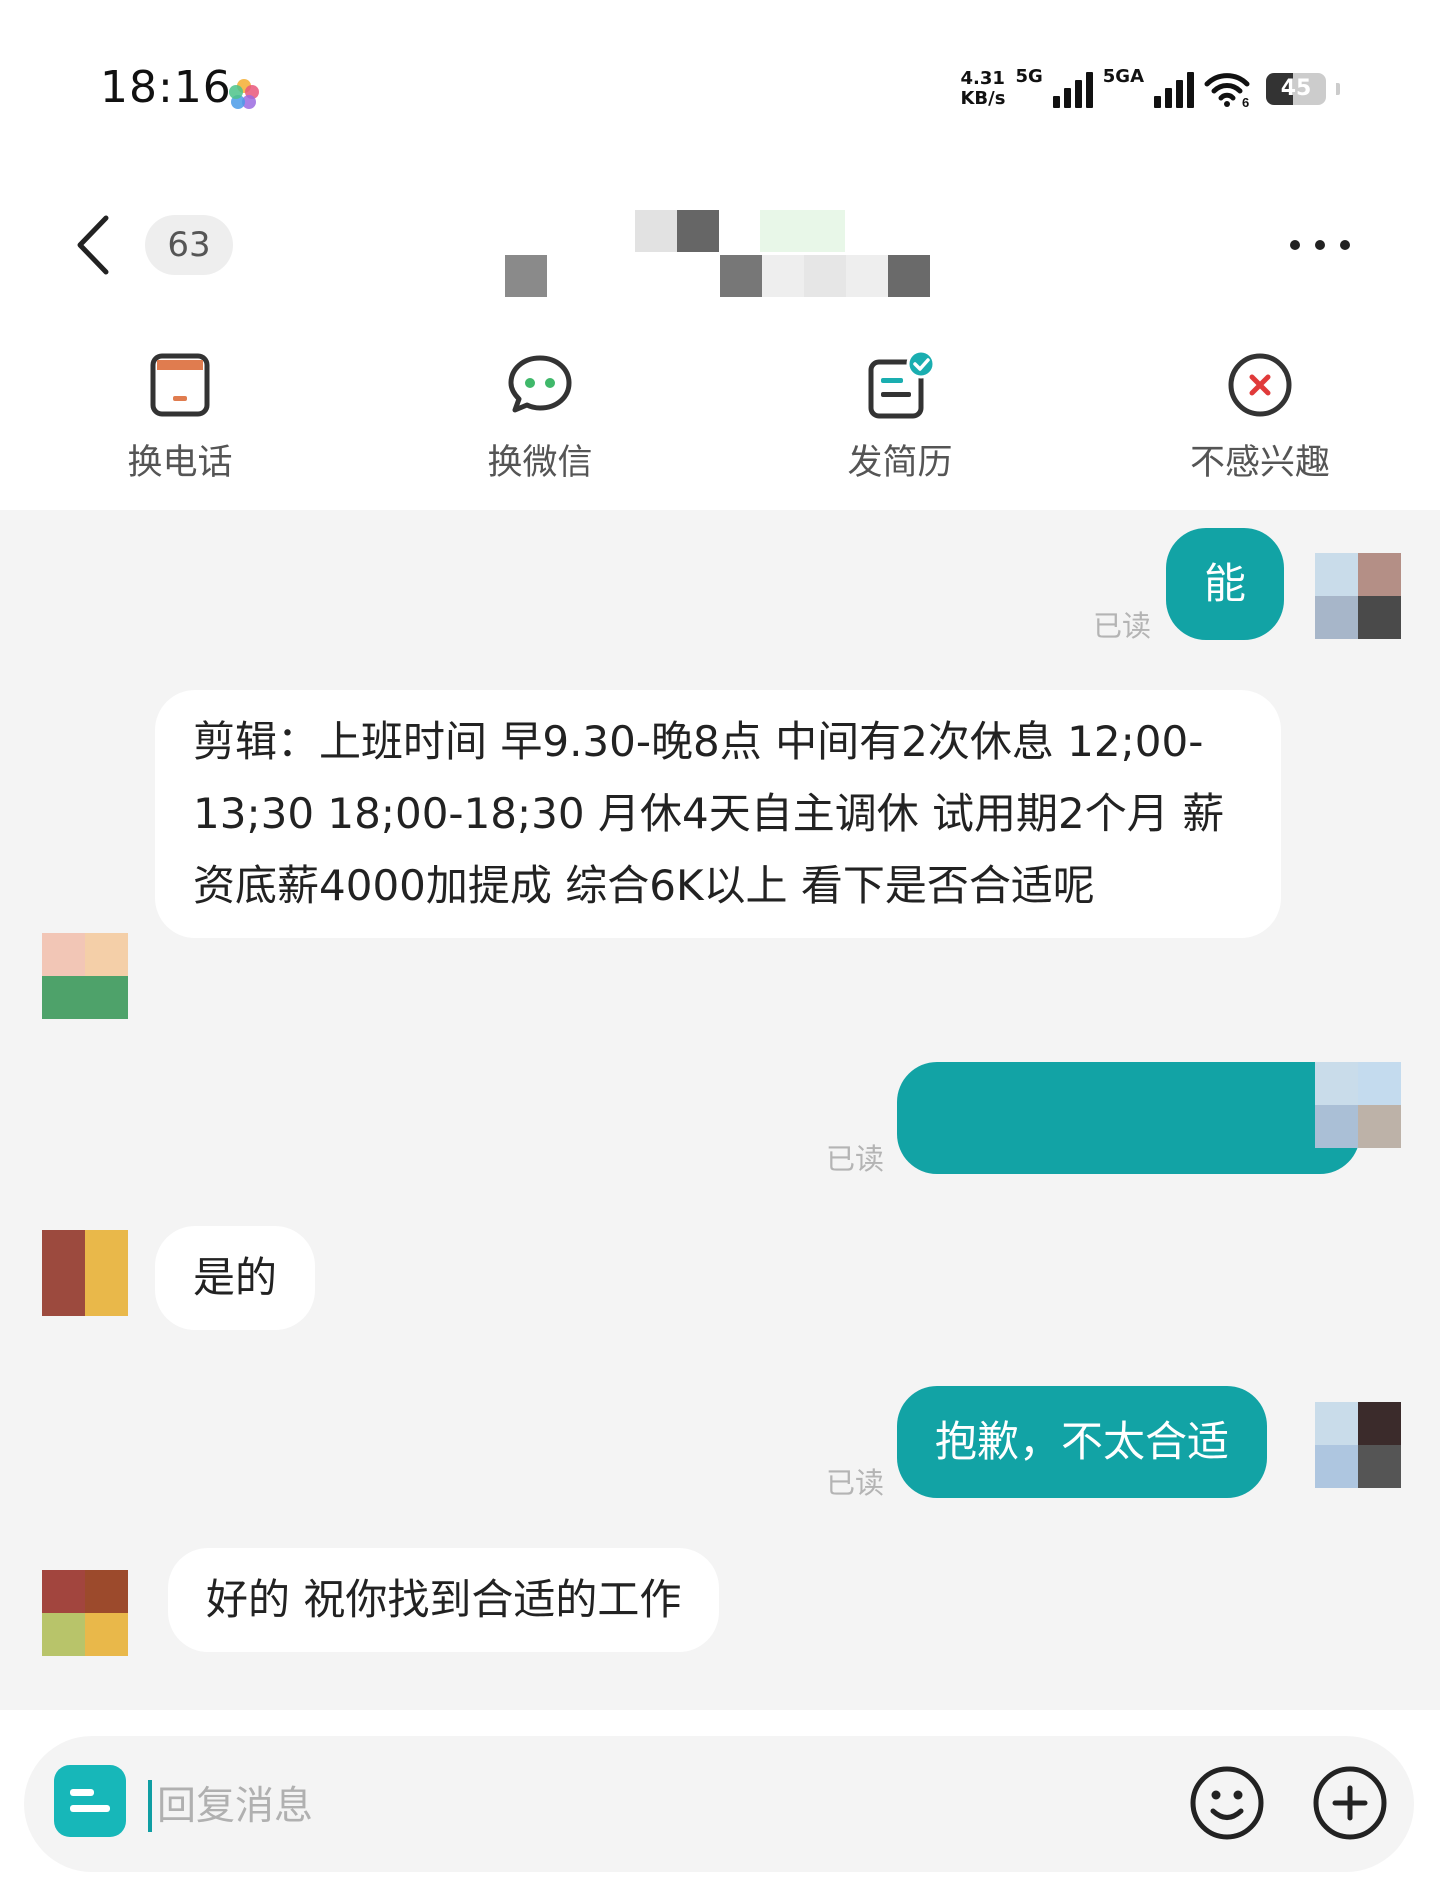  I want to click on message-bubble-incoming: 是的, so click(235, 1278).